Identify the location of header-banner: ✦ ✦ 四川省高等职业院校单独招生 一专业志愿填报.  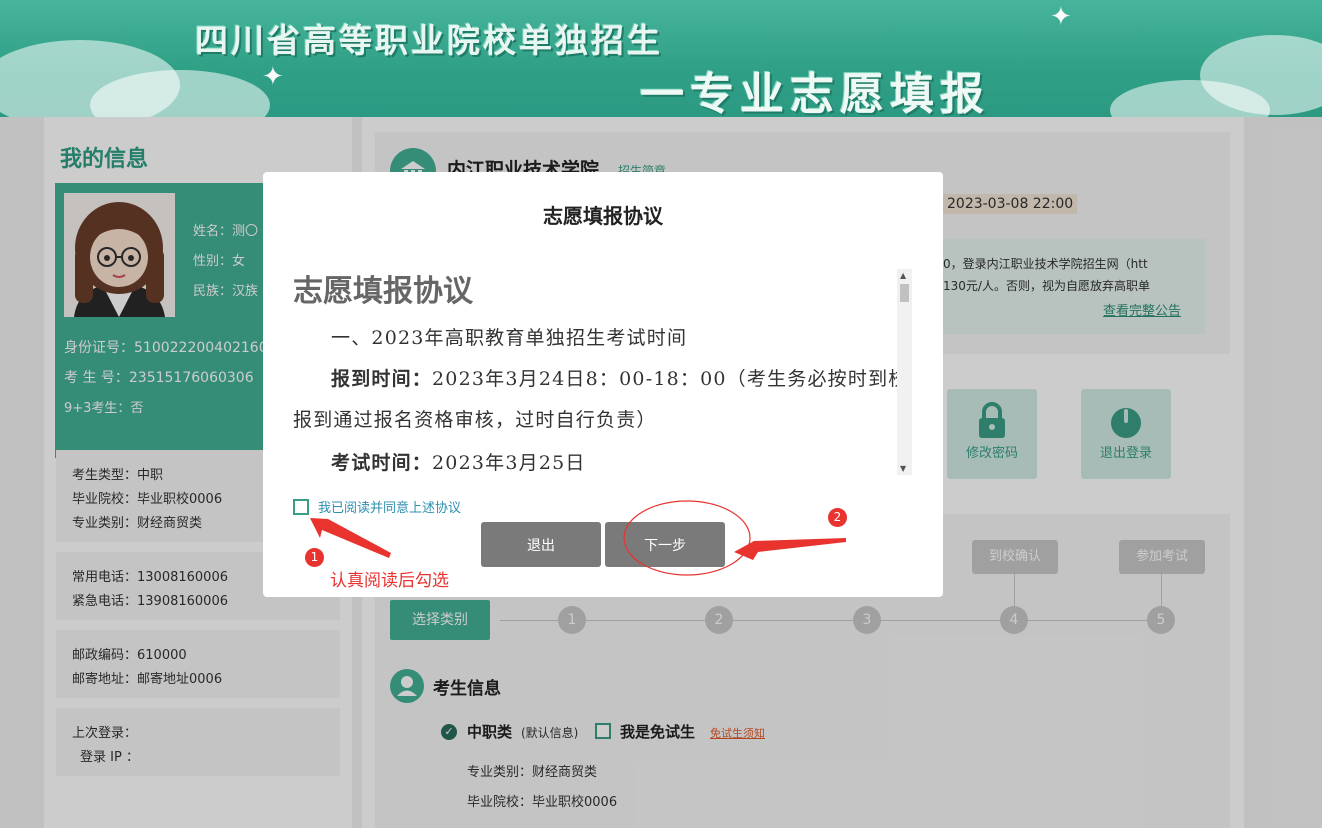
(661, 58).